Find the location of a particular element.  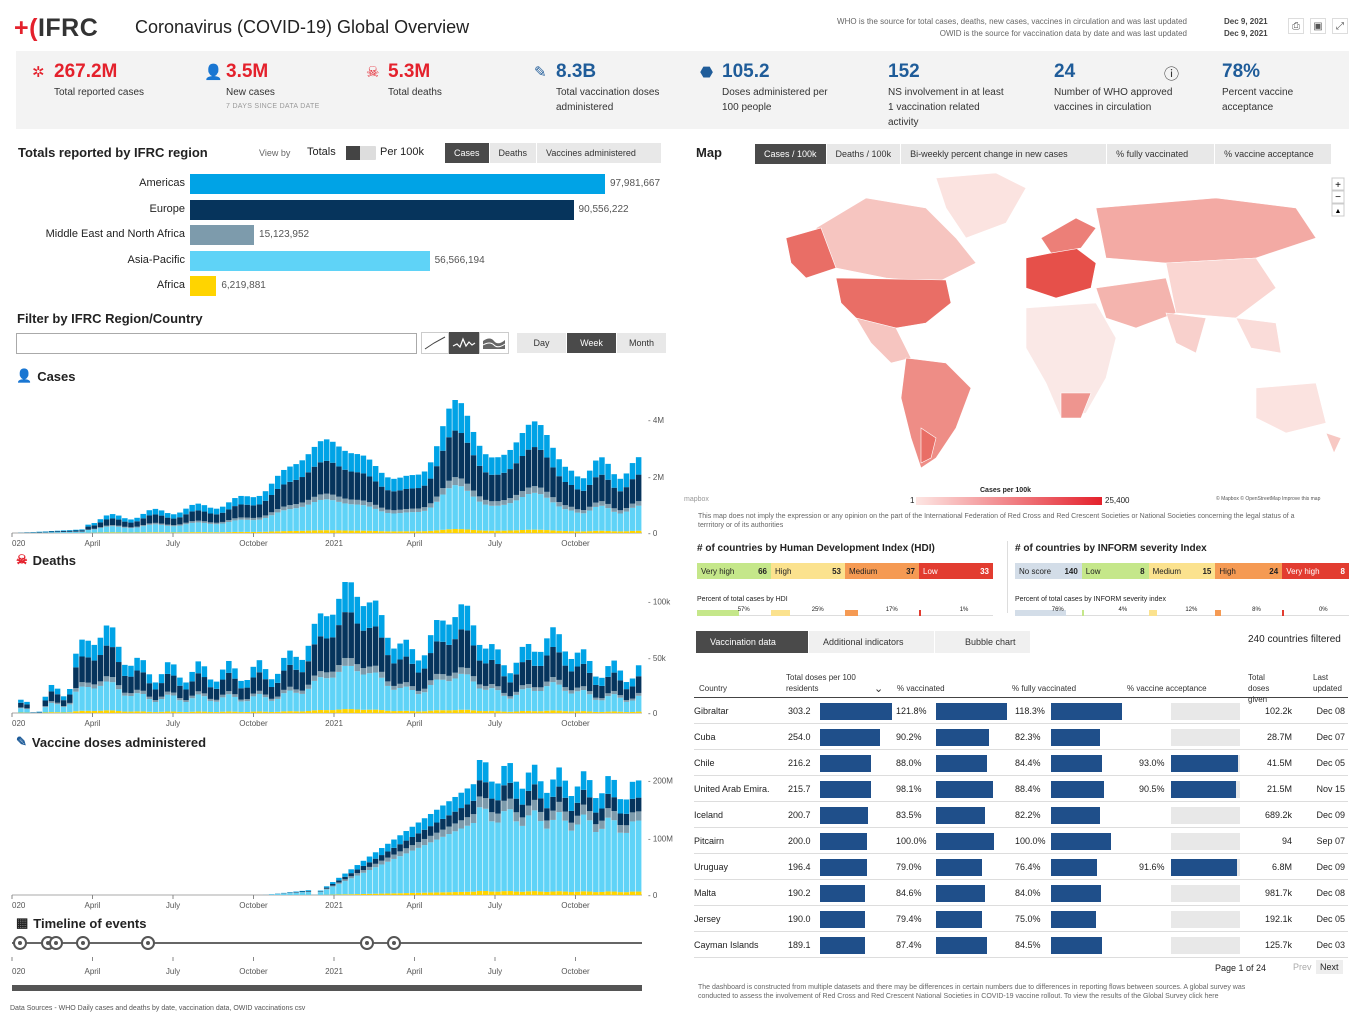

table-row: Malta190.284.6%84.0%981.7kDec 08 is located at coordinates (1021, 893).